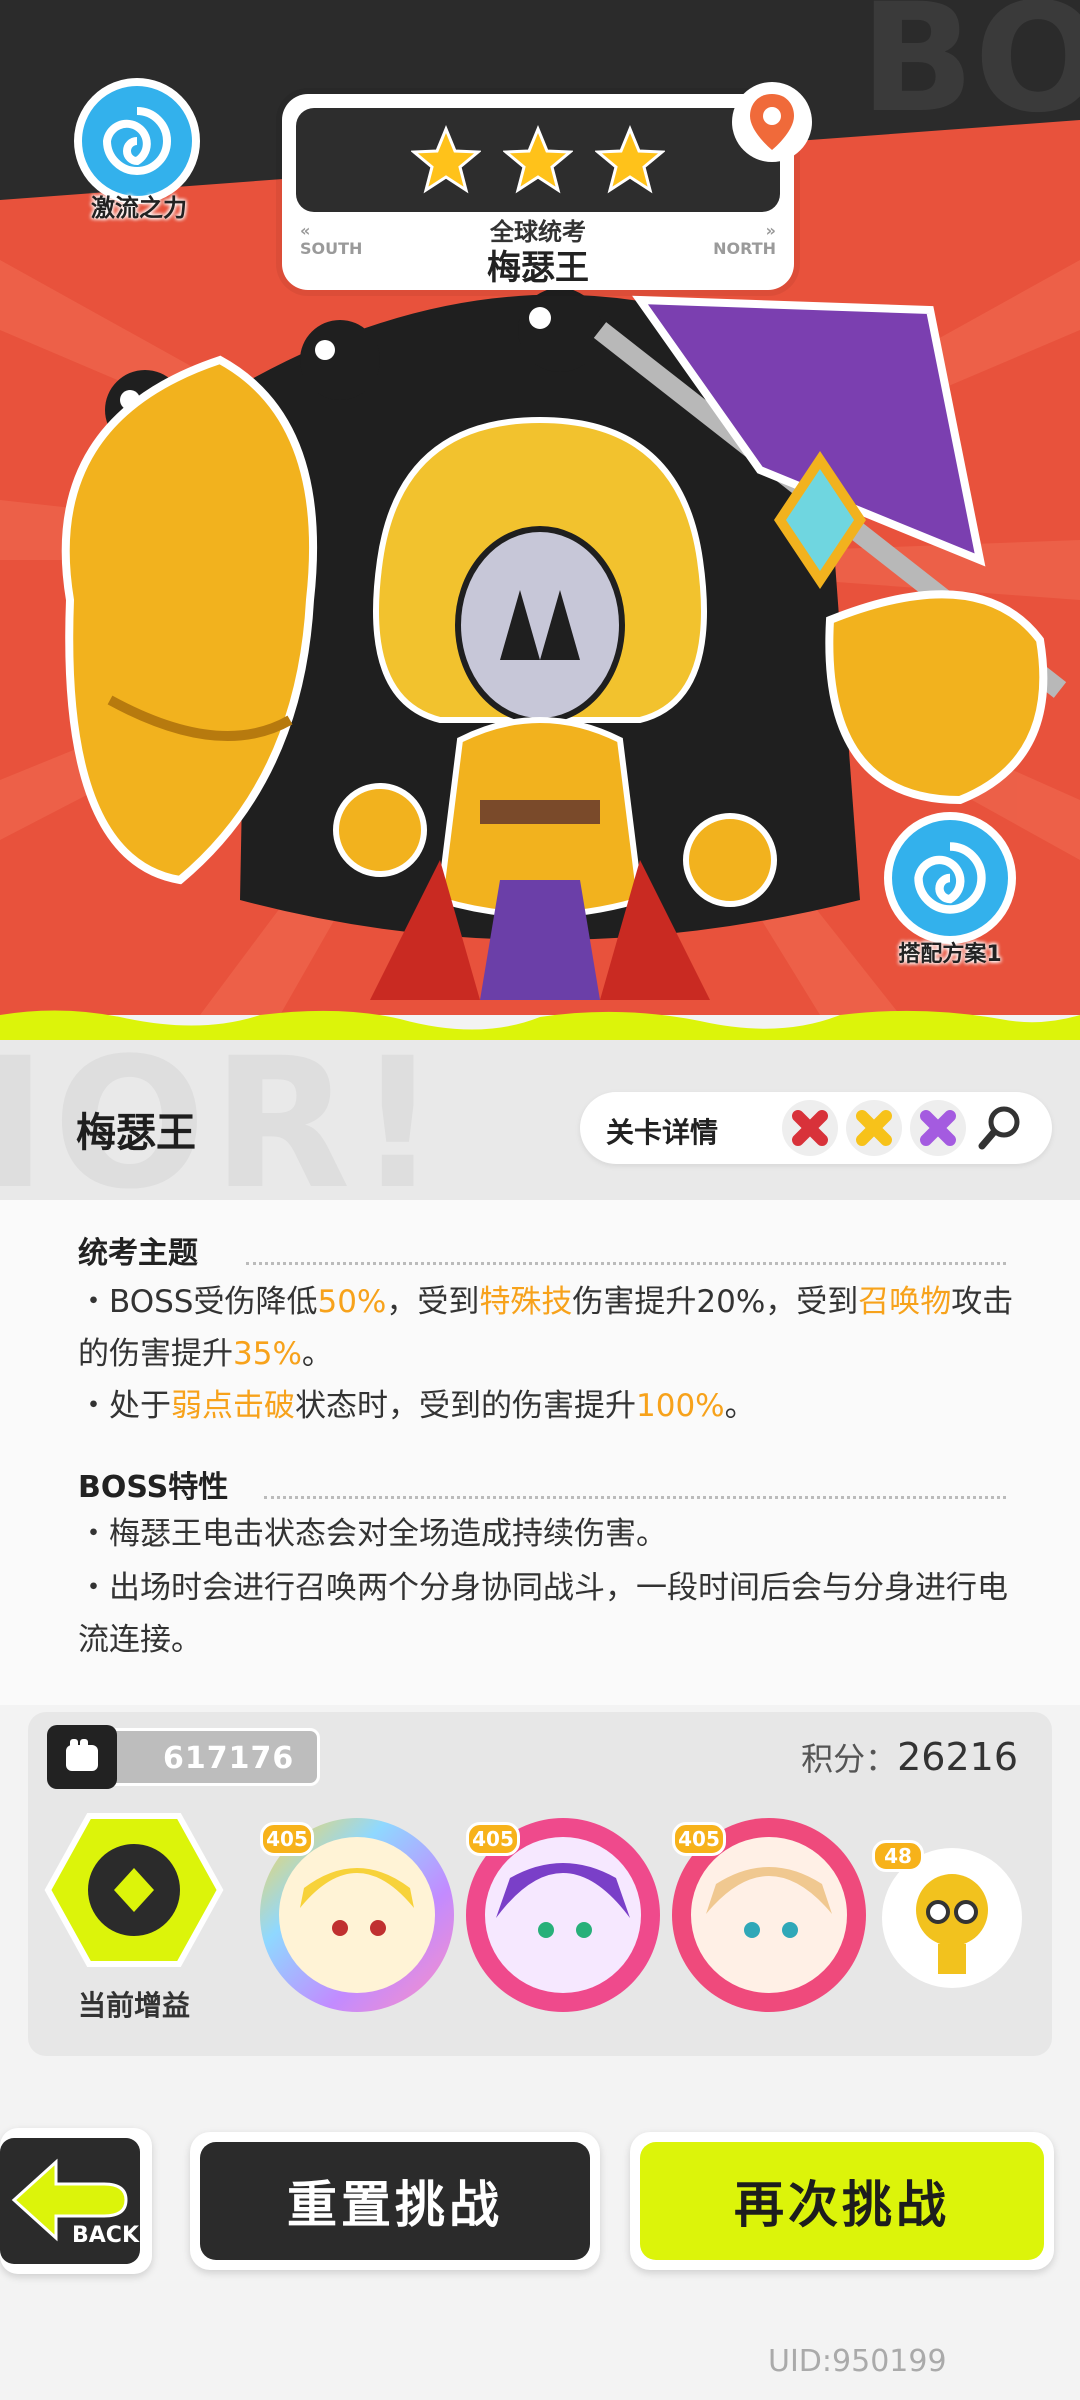 This screenshot has width=1080, height=2400. Describe the element at coordinates (769, 1915) in the screenshot. I see `hero-slot-3: 405` at that location.